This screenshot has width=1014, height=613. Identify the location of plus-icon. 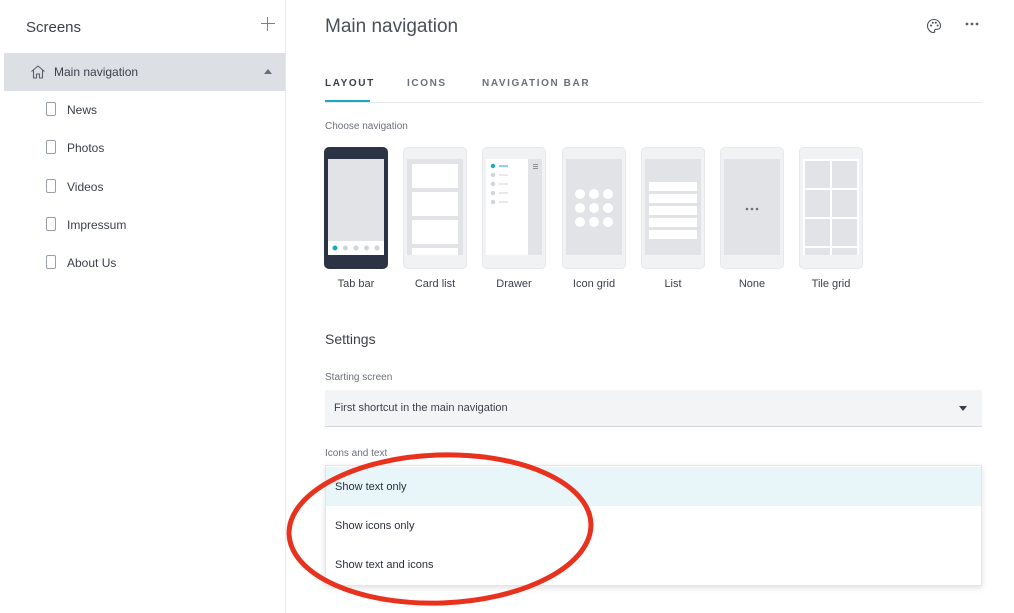
(268, 24).